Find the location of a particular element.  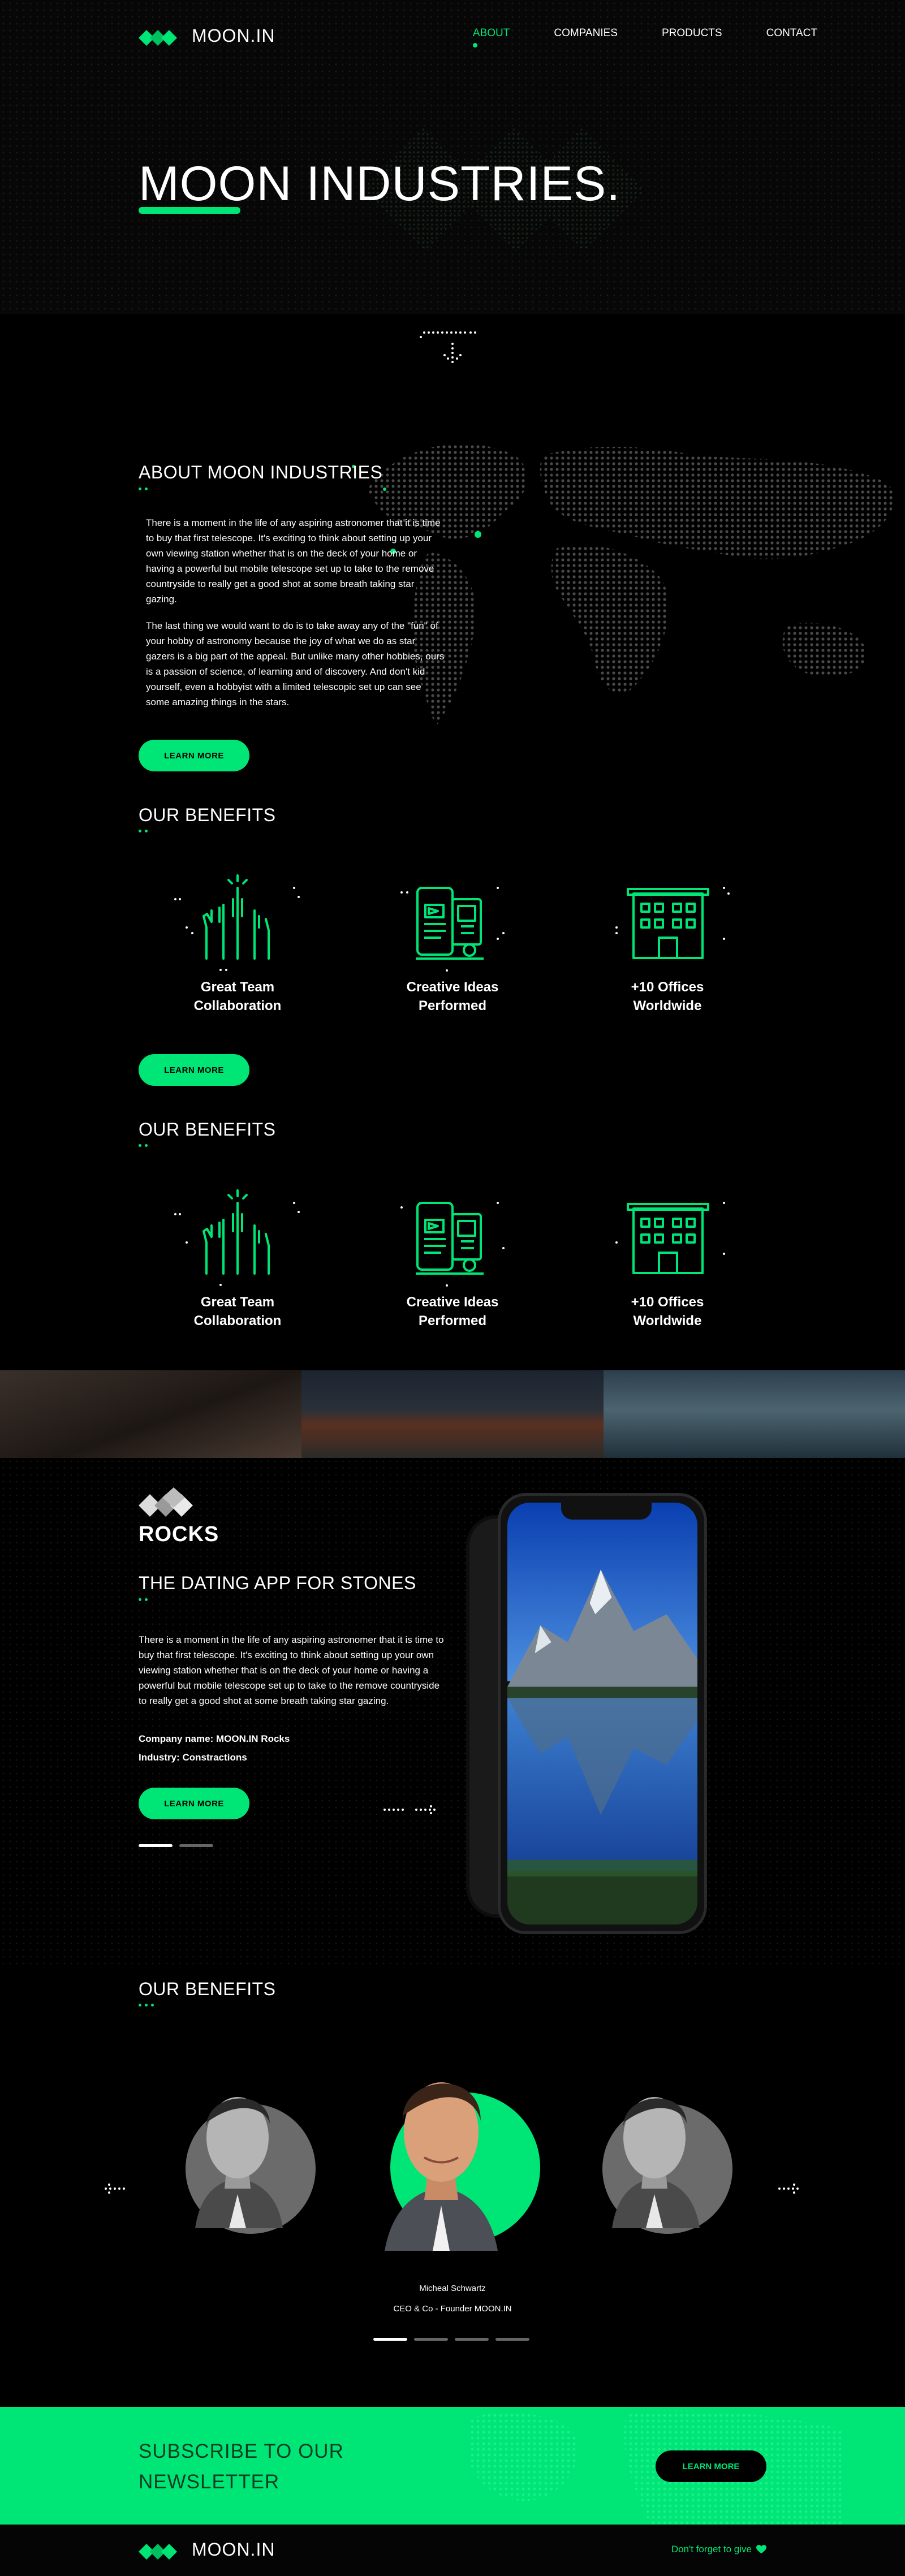

benefit-team-line1: Great Team is located at coordinates (238, 988).